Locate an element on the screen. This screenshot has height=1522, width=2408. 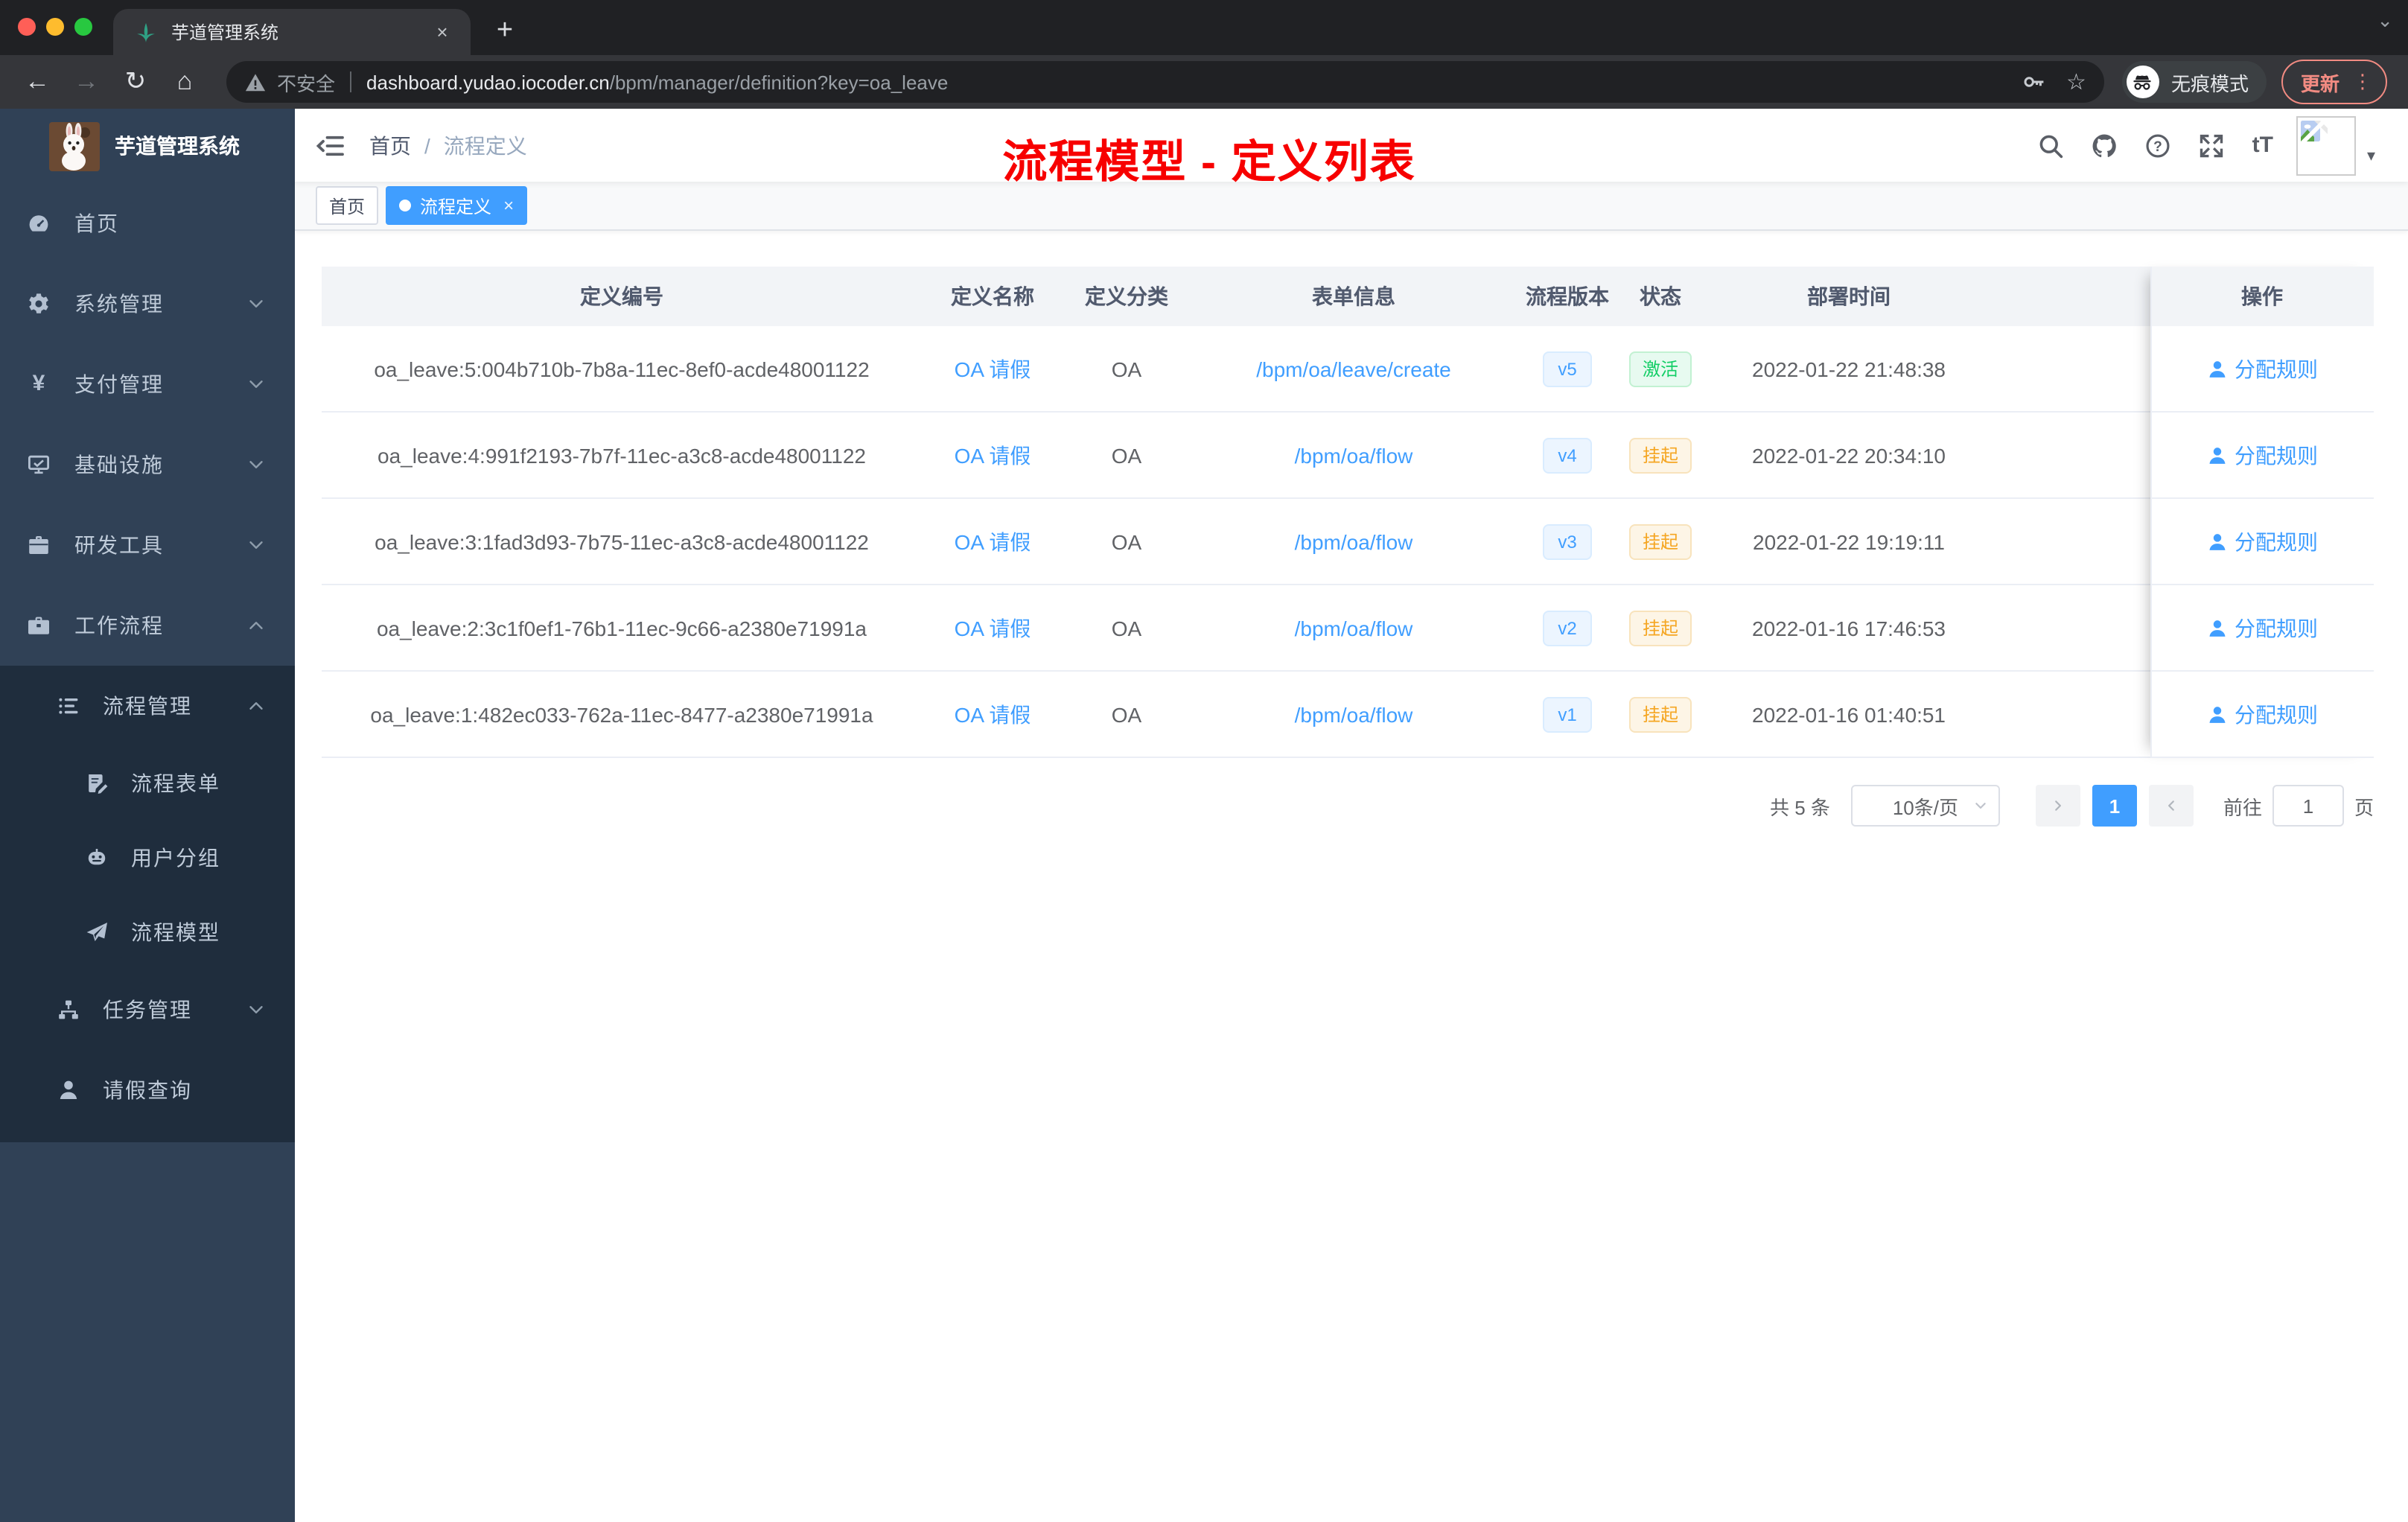
chevron-down-icon is located at coordinates (256, 1010).